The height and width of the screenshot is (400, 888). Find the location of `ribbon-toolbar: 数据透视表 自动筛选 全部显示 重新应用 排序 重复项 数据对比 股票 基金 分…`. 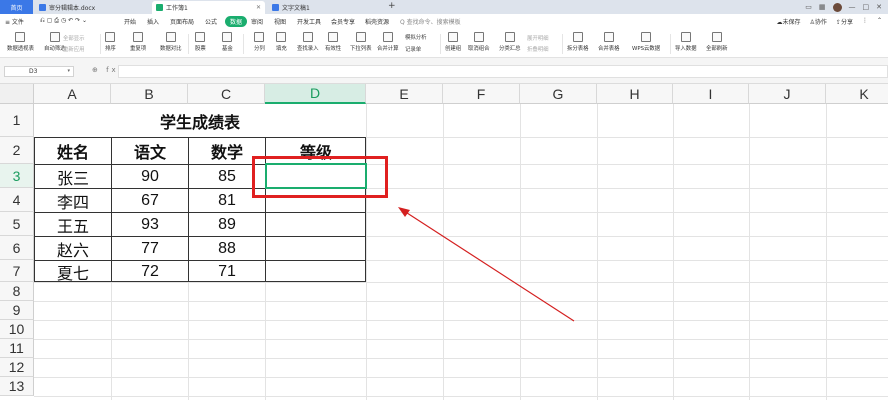

ribbon-toolbar: 数据透视表 自动筛选 全部显示 重新应用 排序 重复项 数据对比 股票 基金 分… is located at coordinates (444, 44).